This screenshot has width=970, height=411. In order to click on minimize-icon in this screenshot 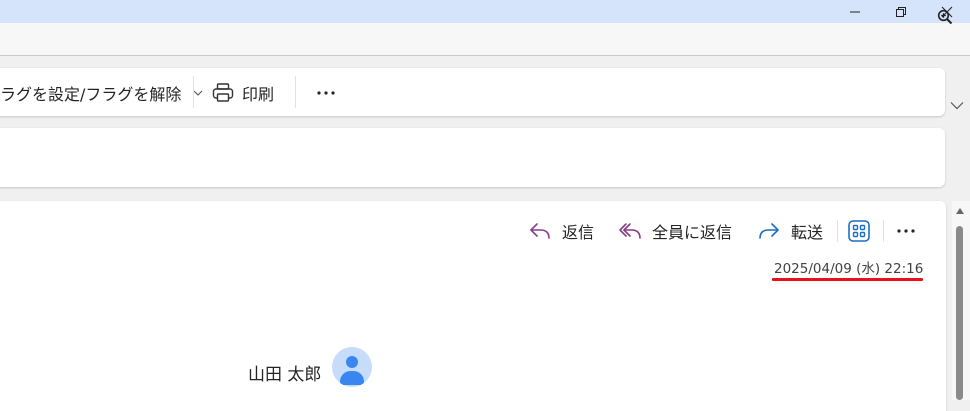, I will do `click(855, 11)`.